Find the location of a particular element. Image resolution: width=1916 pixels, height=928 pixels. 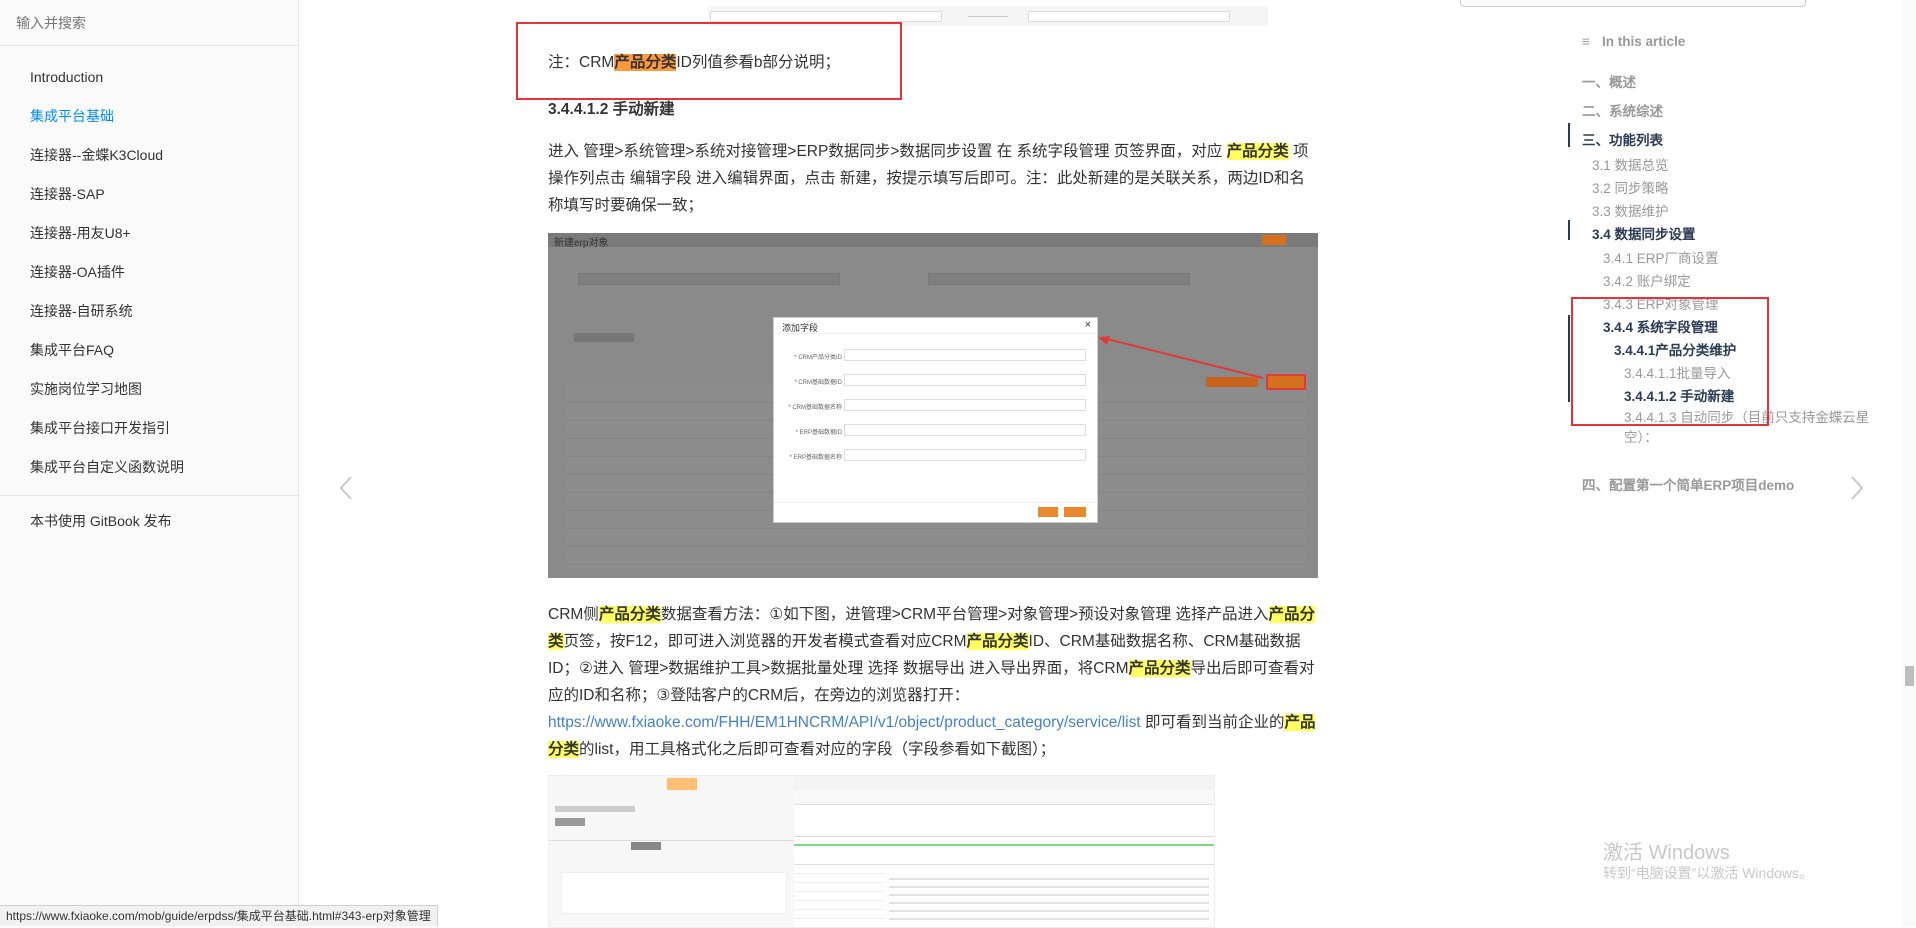

screenshot-devtools is located at coordinates (881, 851).